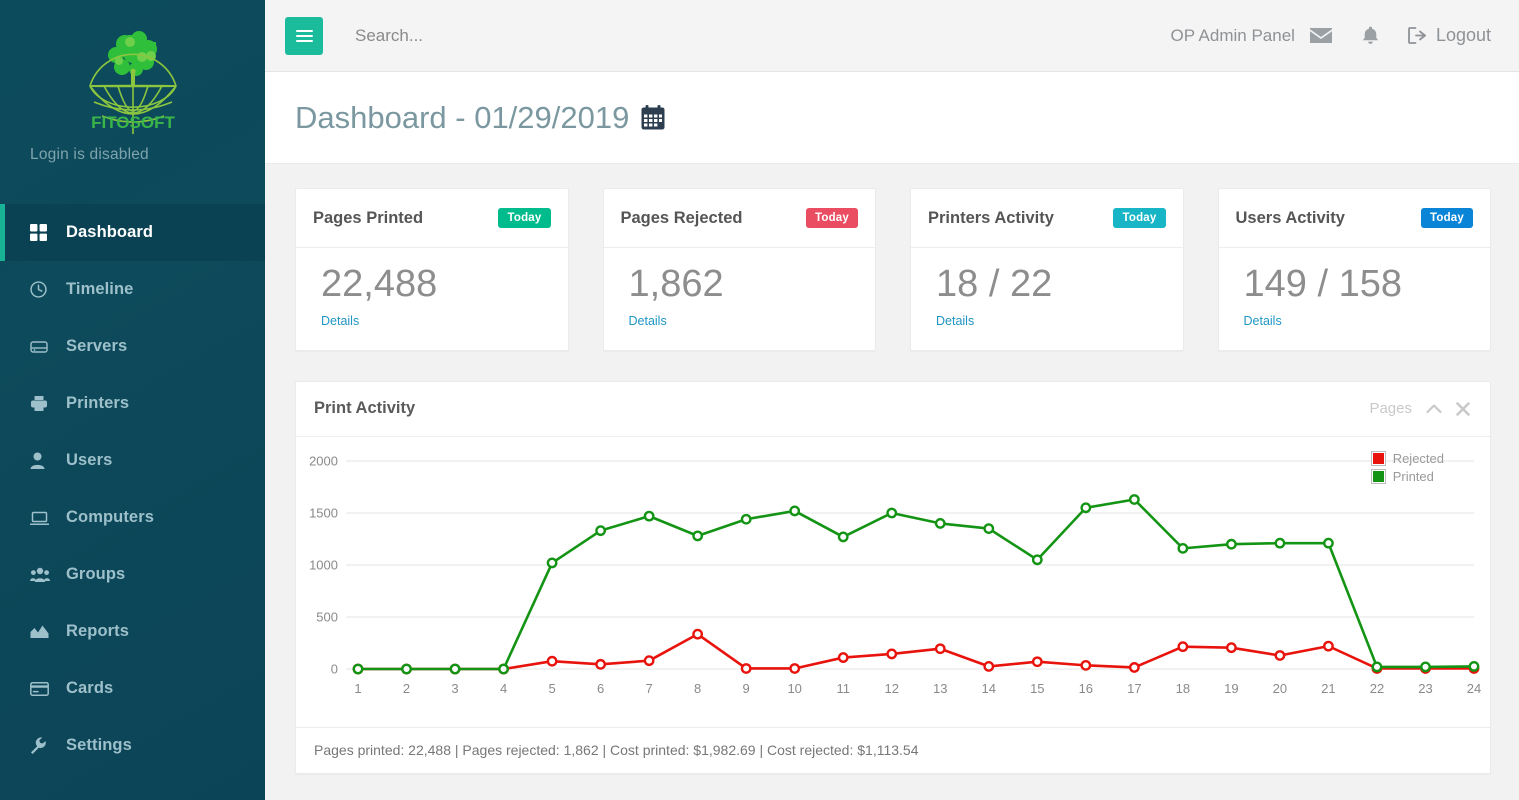 This screenshot has width=1519, height=800. Describe the element at coordinates (676, 284) in the screenshot. I see `card-value: 1,862` at that location.